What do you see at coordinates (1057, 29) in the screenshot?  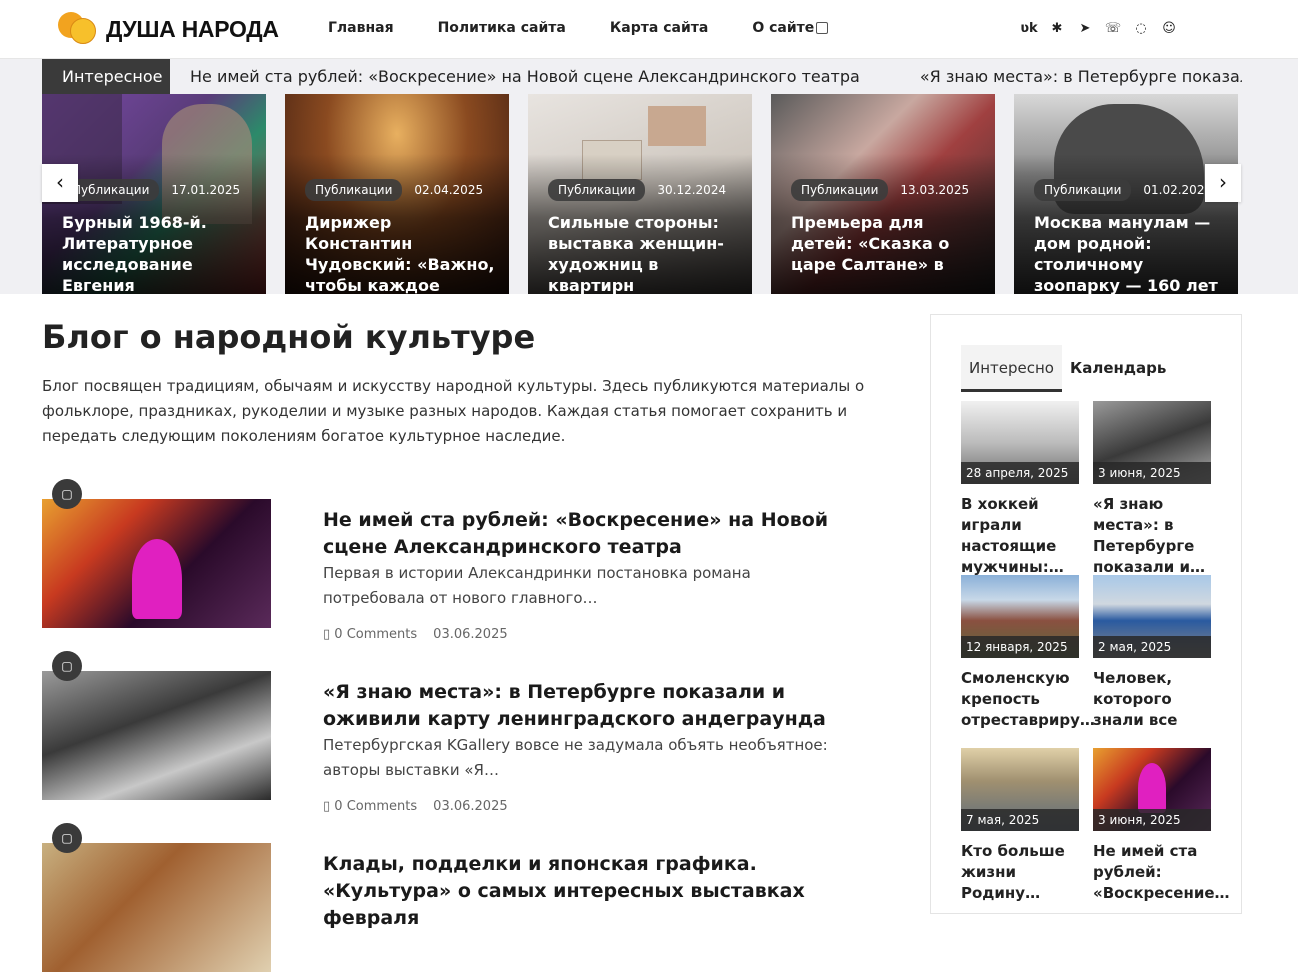 I see `ok-icon: ✱` at bounding box center [1057, 29].